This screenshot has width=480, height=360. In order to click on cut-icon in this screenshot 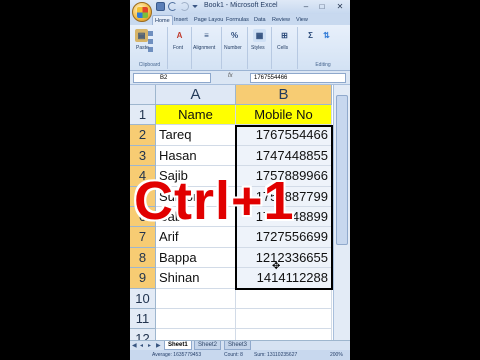, I will do `click(150, 33)`.